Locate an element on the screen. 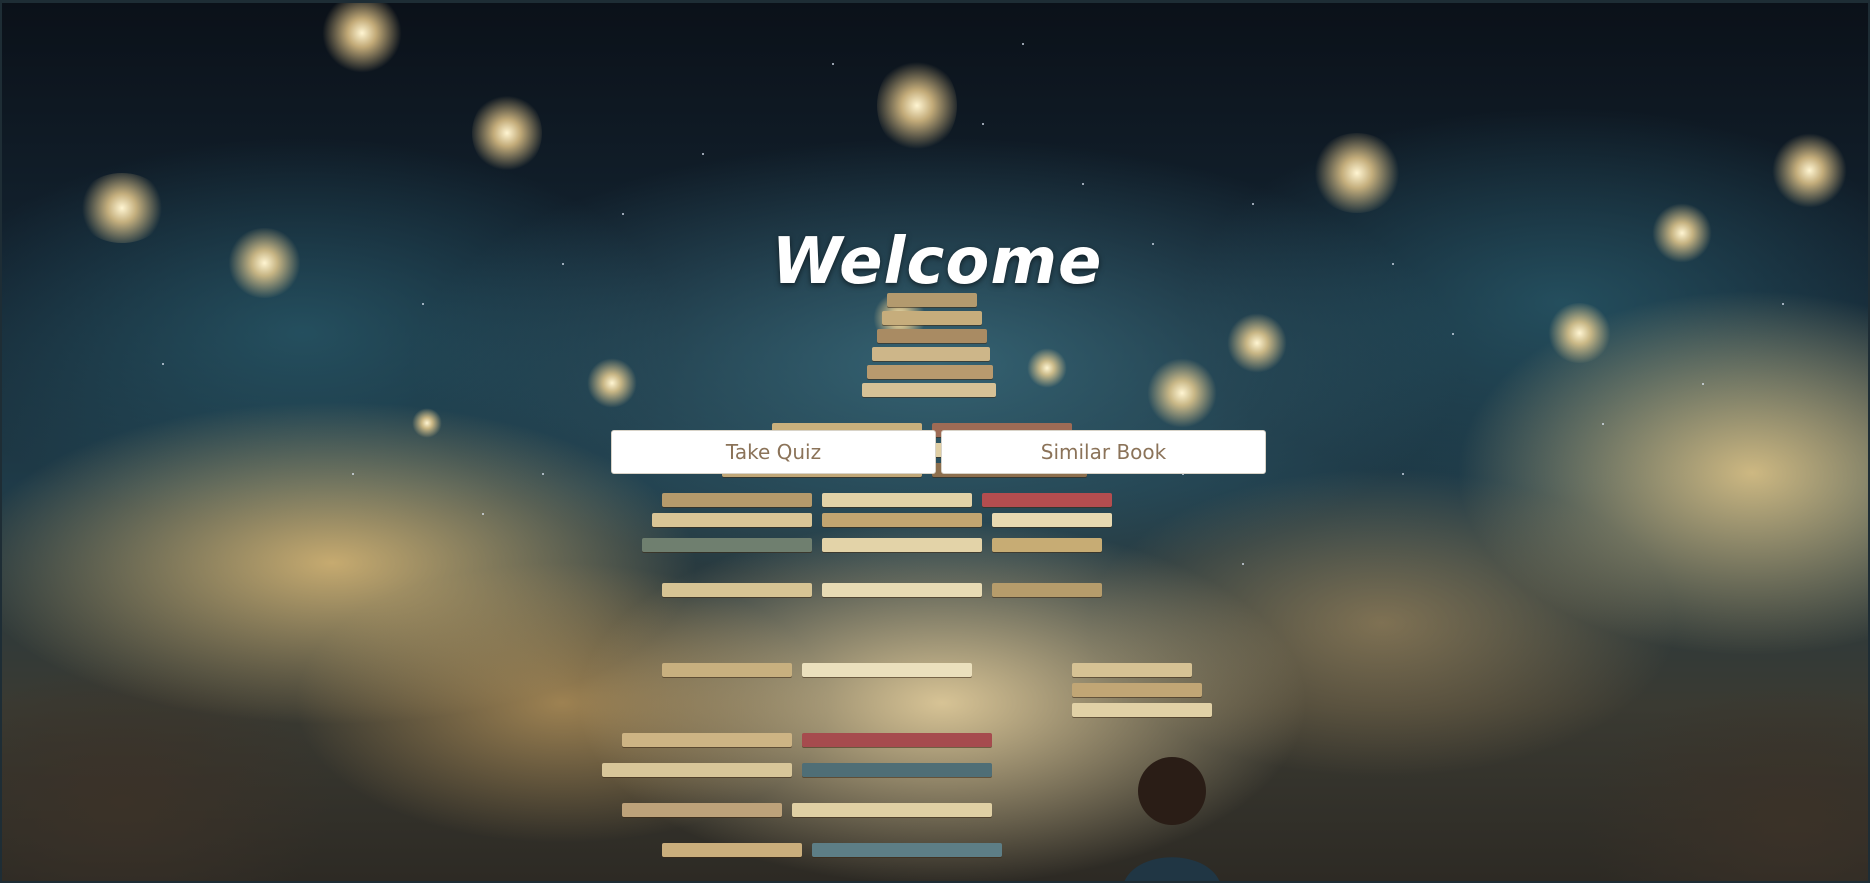 The image size is (1870, 883). take-quiz-button: Take Quiz is located at coordinates (773, 452).